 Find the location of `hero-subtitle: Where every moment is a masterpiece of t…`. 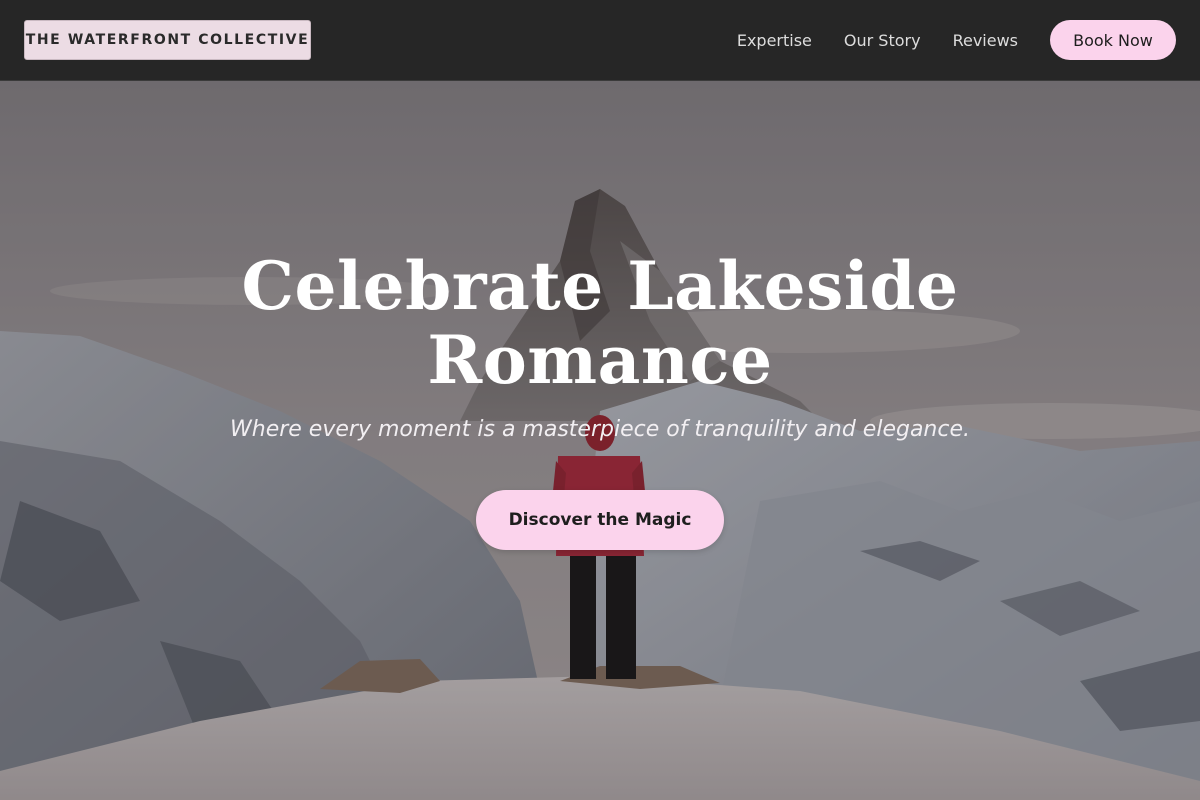

hero-subtitle: Where every moment is a masterpiece of t… is located at coordinates (600, 429).